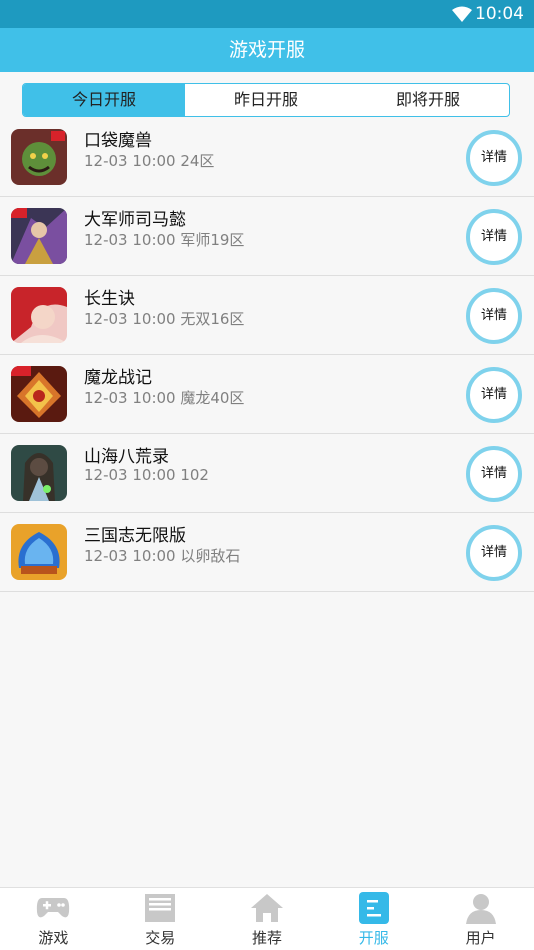 Image resolution: width=534 pixels, height=950 pixels. Describe the element at coordinates (104, 100) in the screenshot. I see `tab-today: 今日开服` at that location.